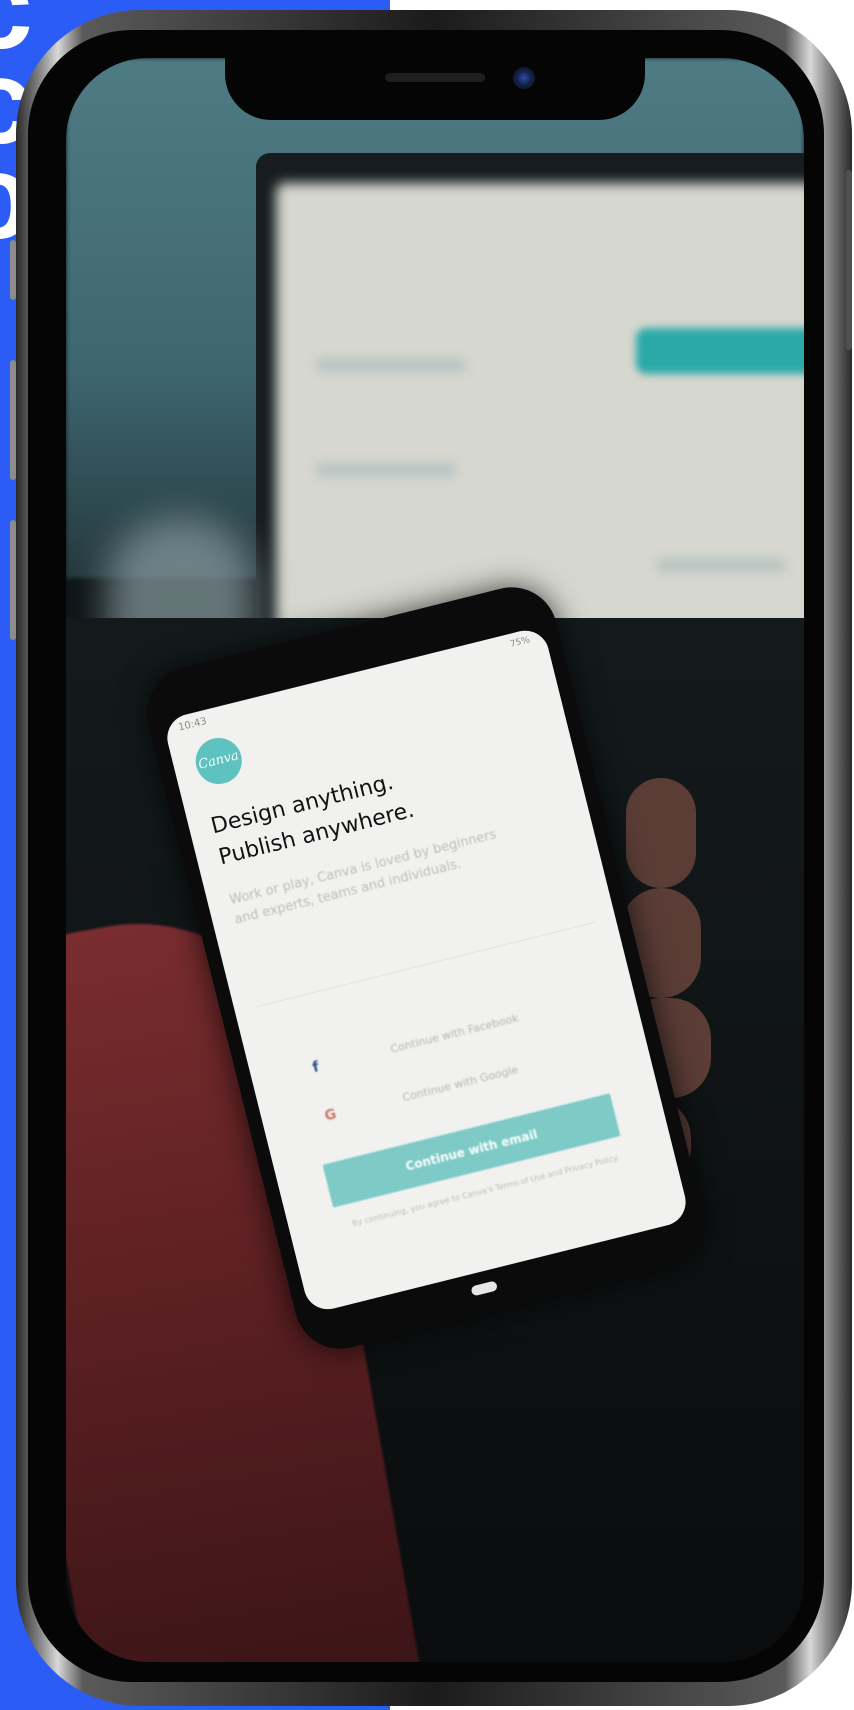 This screenshot has height=1710, width=854. What do you see at coordinates (315, 1068) in the screenshot?
I see `facebook-icon: f` at bounding box center [315, 1068].